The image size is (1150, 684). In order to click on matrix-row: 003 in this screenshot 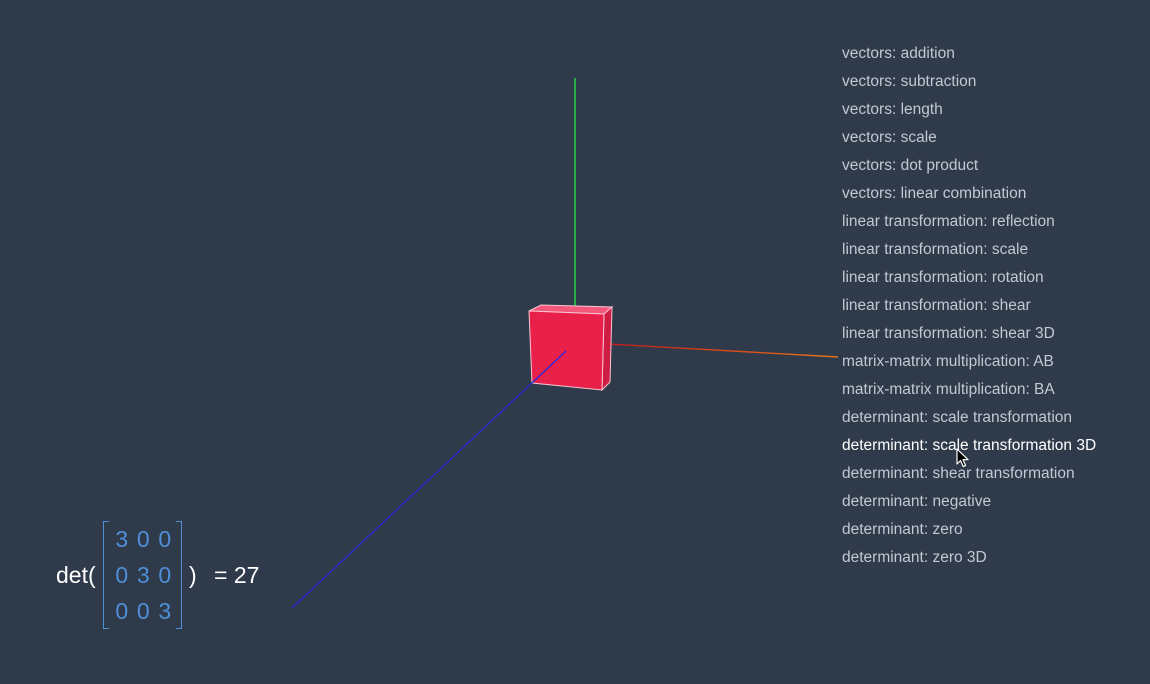, I will do `click(146, 611)`.